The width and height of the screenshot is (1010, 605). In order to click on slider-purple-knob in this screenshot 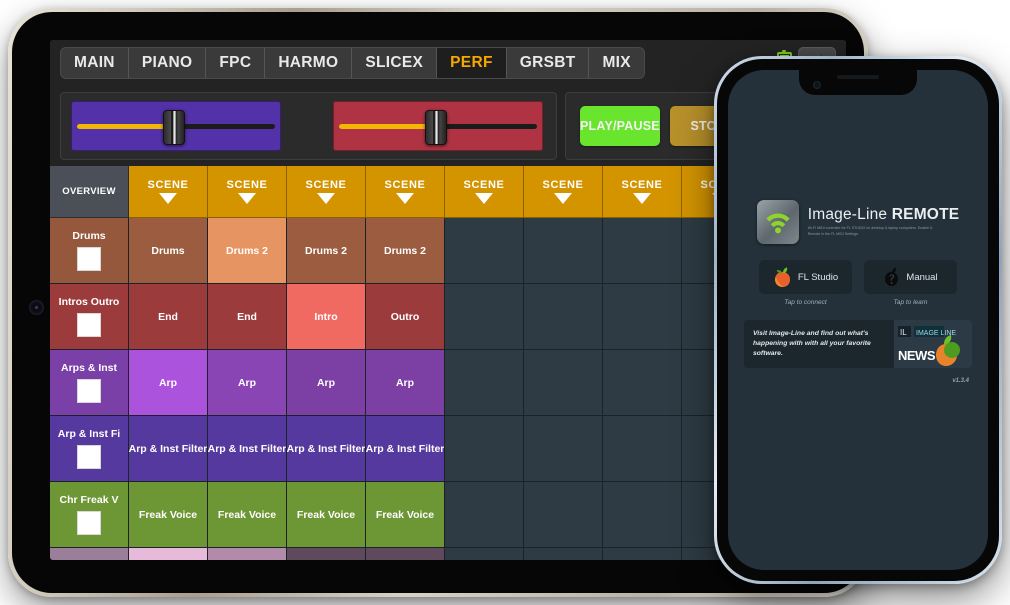, I will do `click(174, 127)`.